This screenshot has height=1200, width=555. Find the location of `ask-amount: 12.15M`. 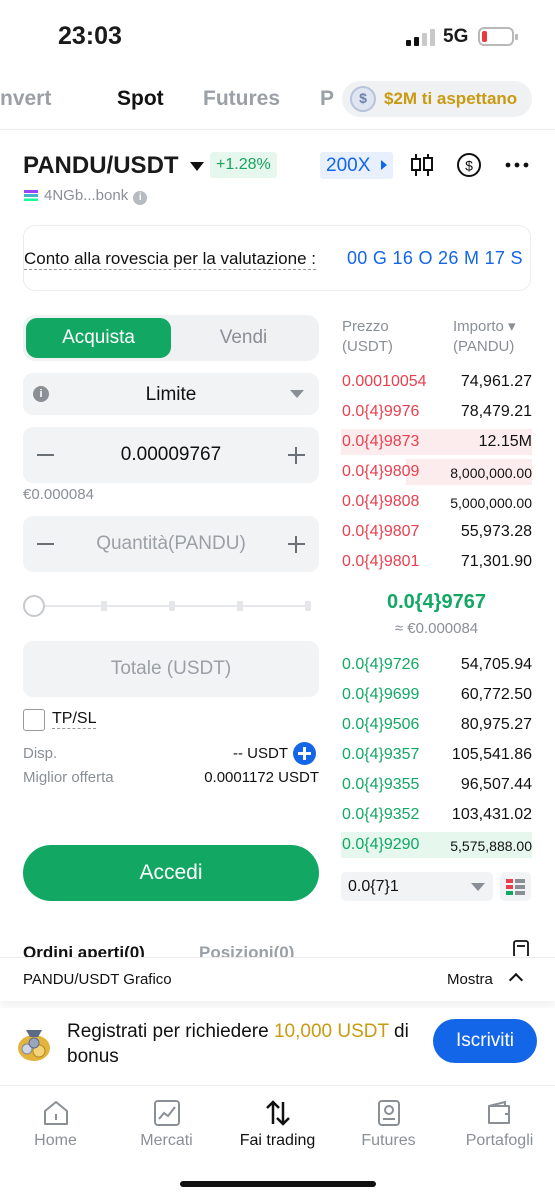

ask-amount: 12.15M is located at coordinates (505, 441).